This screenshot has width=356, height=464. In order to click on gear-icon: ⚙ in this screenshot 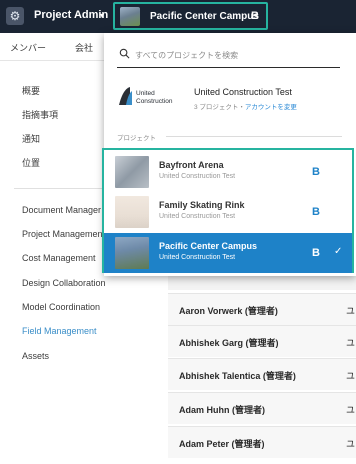, I will do `click(15, 16)`.